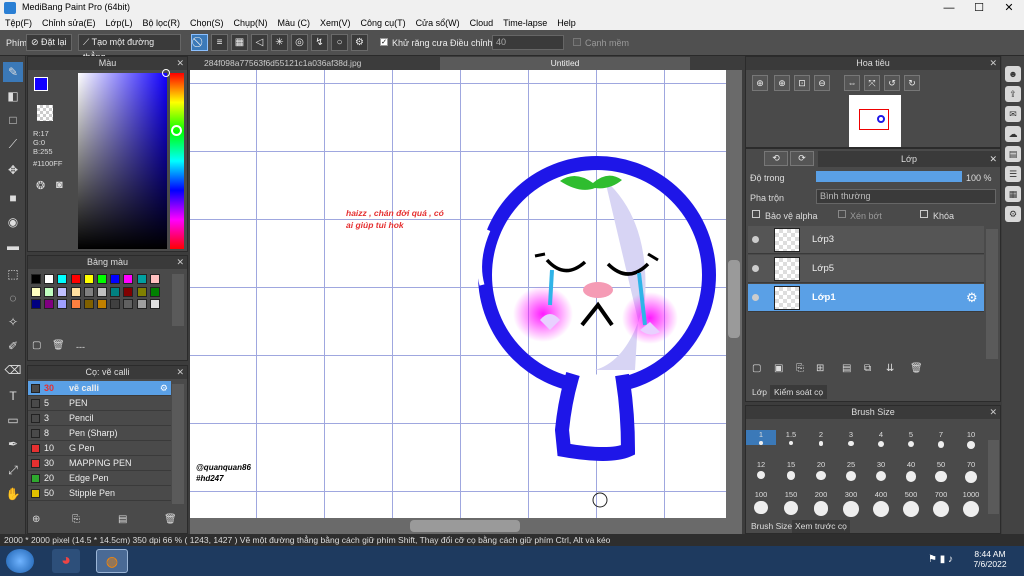  I want to click on start-icon, so click(20, 561).